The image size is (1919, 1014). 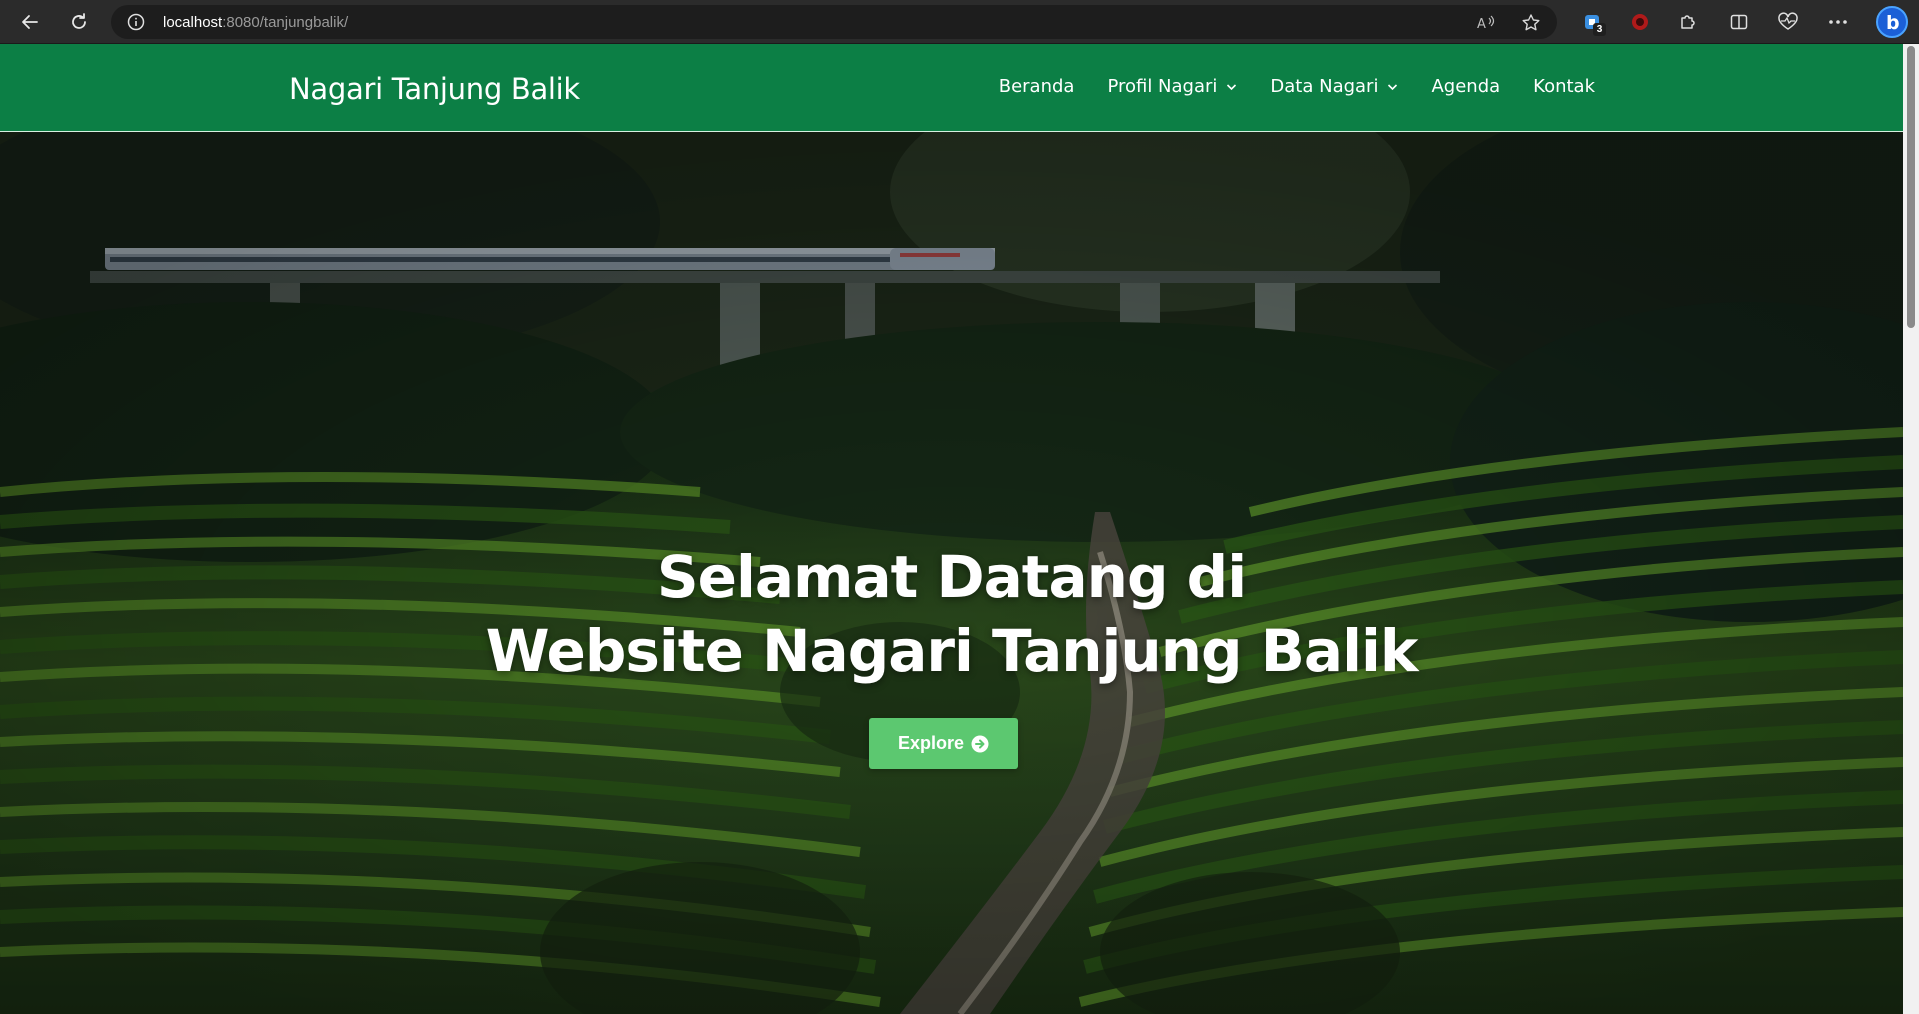 I want to click on nav-profil-nagari: Profil Nagari, so click(x=1172, y=86).